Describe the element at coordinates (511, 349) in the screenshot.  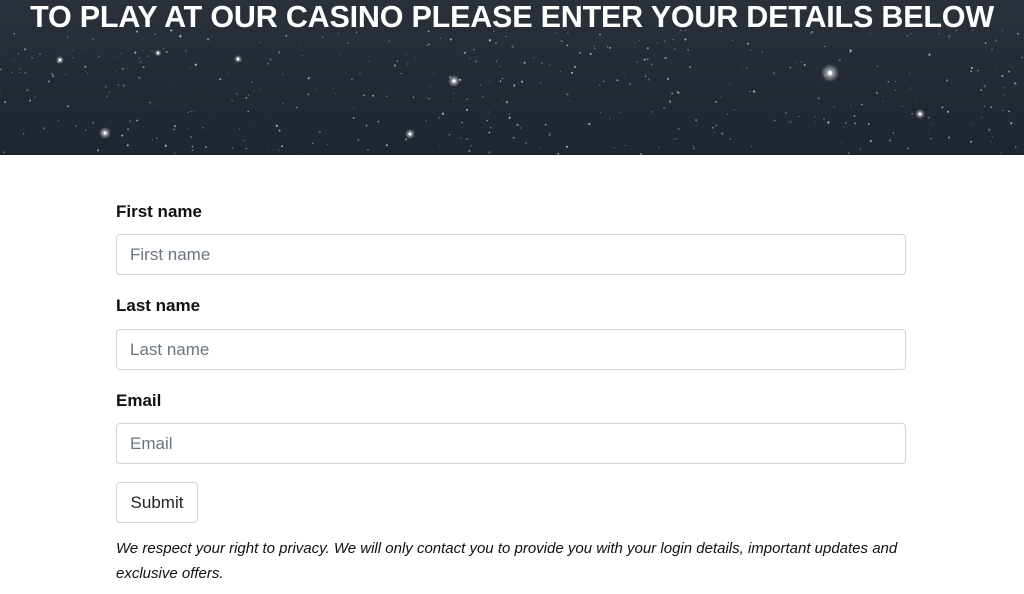
I see `last-name-input` at that location.